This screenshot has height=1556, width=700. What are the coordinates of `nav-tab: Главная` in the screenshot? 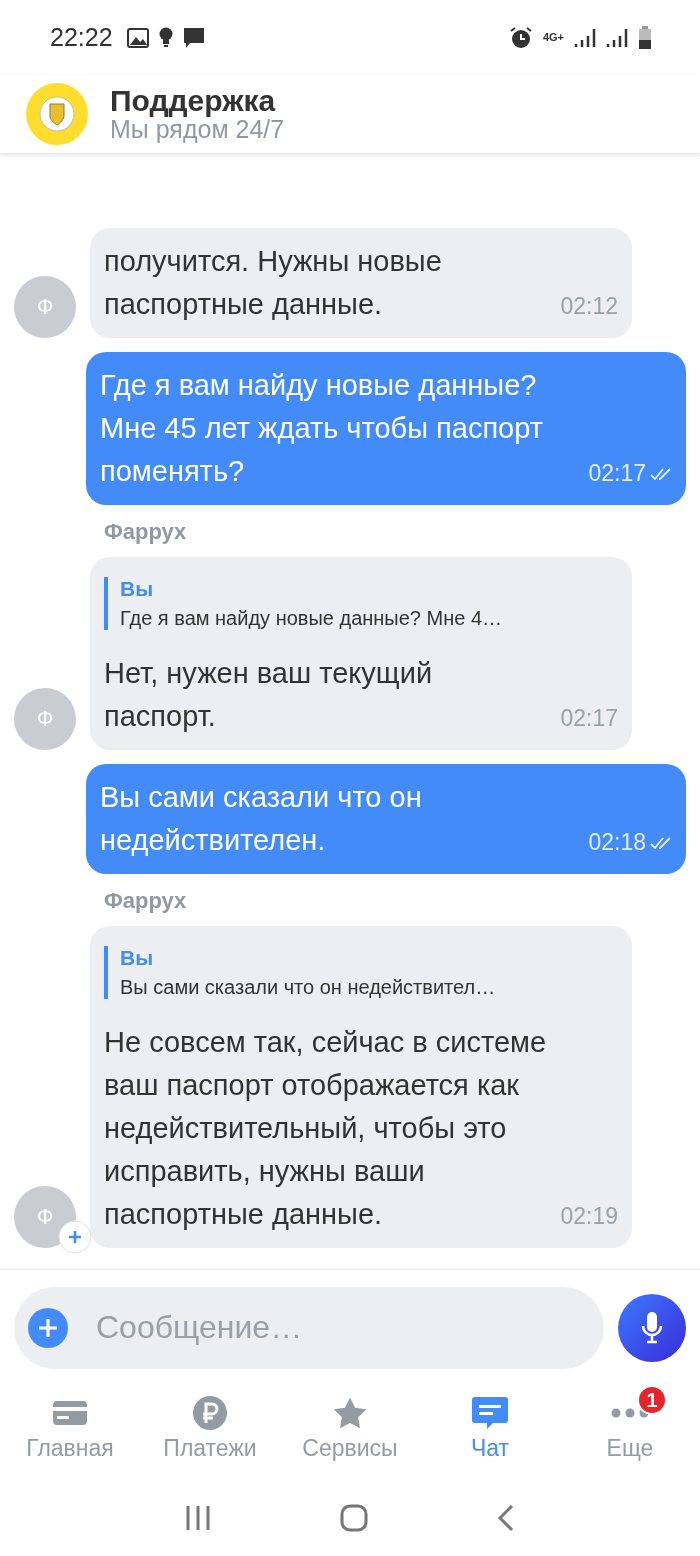 It's located at (70, 1432).